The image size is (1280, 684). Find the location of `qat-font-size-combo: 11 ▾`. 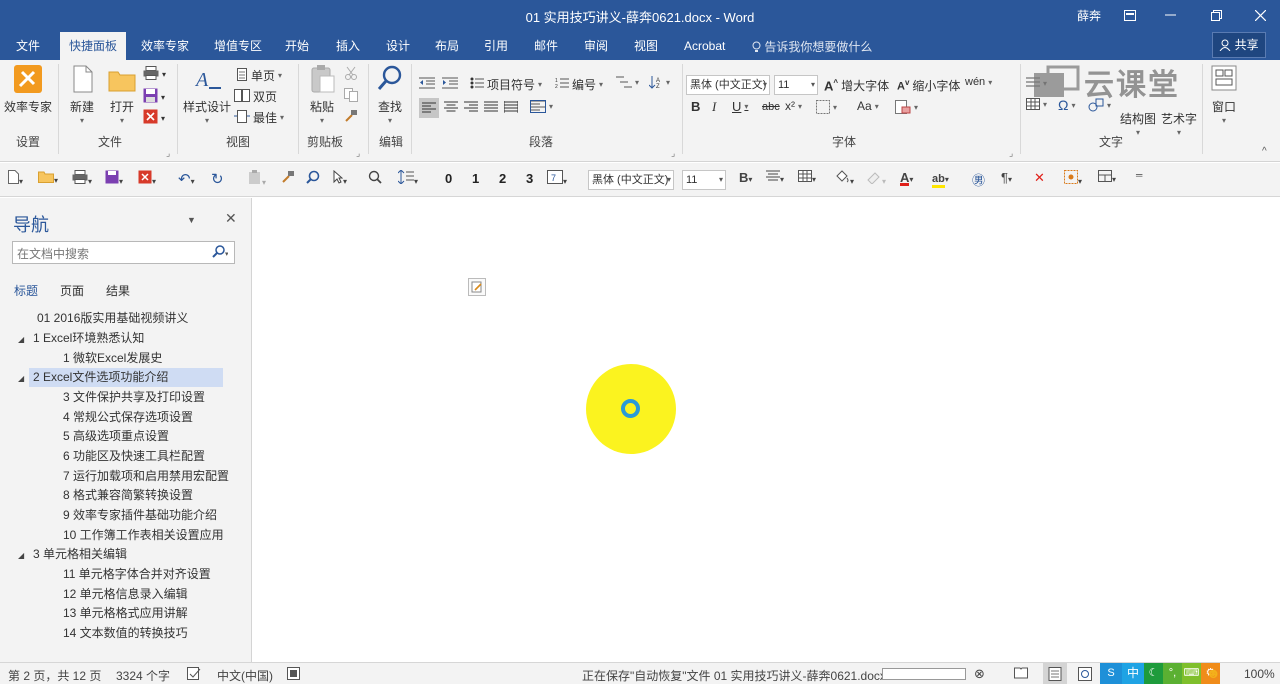

qat-font-size-combo: 11 ▾ is located at coordinates (704, 180).